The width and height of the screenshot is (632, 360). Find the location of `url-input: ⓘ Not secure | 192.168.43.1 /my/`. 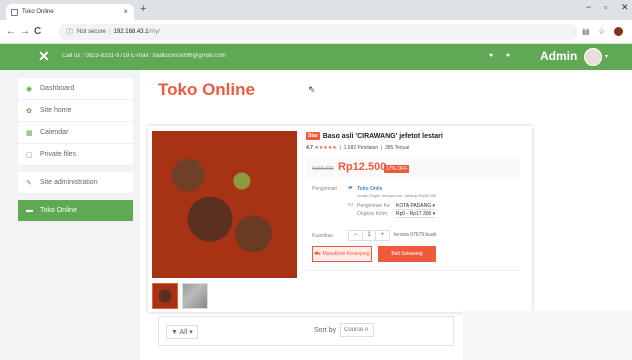

url-input: ⓘ Not secure | 192.168.43.1 /my/ is located at coordinates (318, 32).